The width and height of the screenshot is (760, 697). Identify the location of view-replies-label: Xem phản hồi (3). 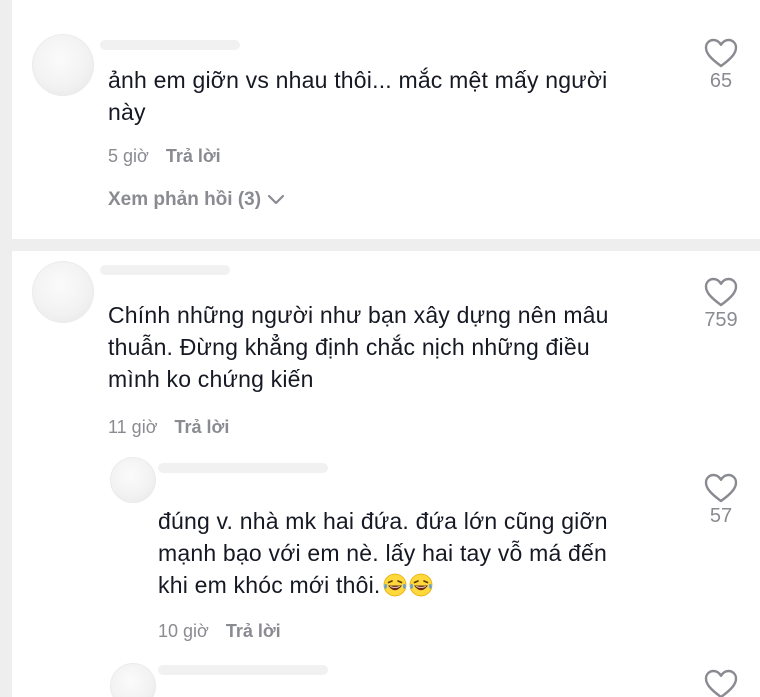
(185, 199).